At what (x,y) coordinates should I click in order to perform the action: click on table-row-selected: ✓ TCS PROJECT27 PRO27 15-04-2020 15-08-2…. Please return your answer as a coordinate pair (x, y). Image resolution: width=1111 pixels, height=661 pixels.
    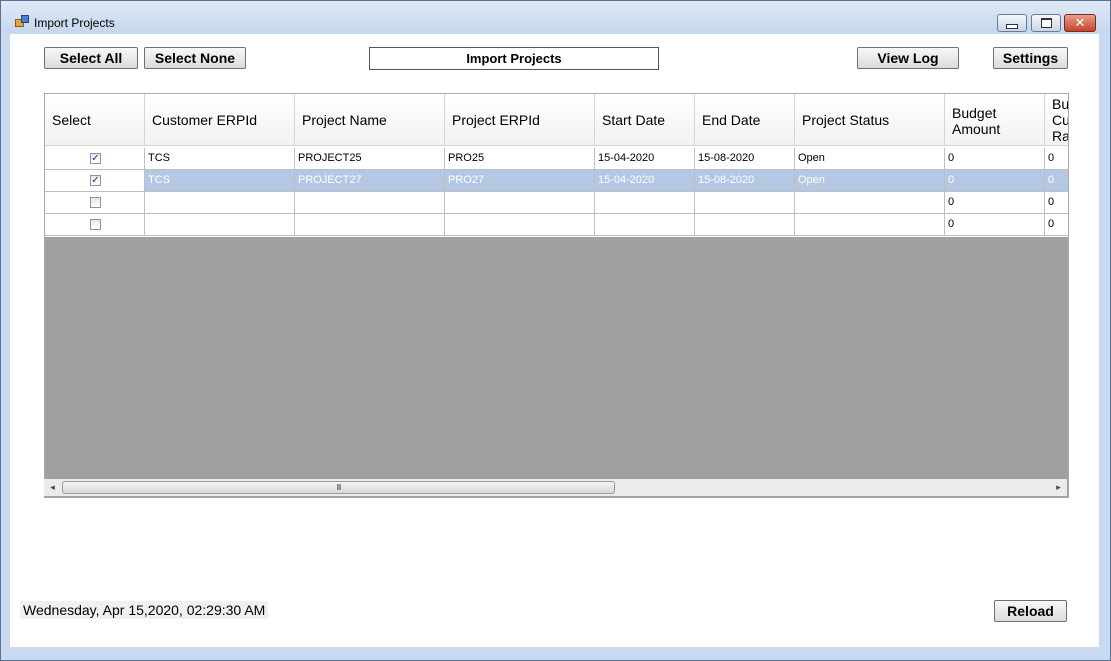
    Looking at the image, I should click on (556, 181).